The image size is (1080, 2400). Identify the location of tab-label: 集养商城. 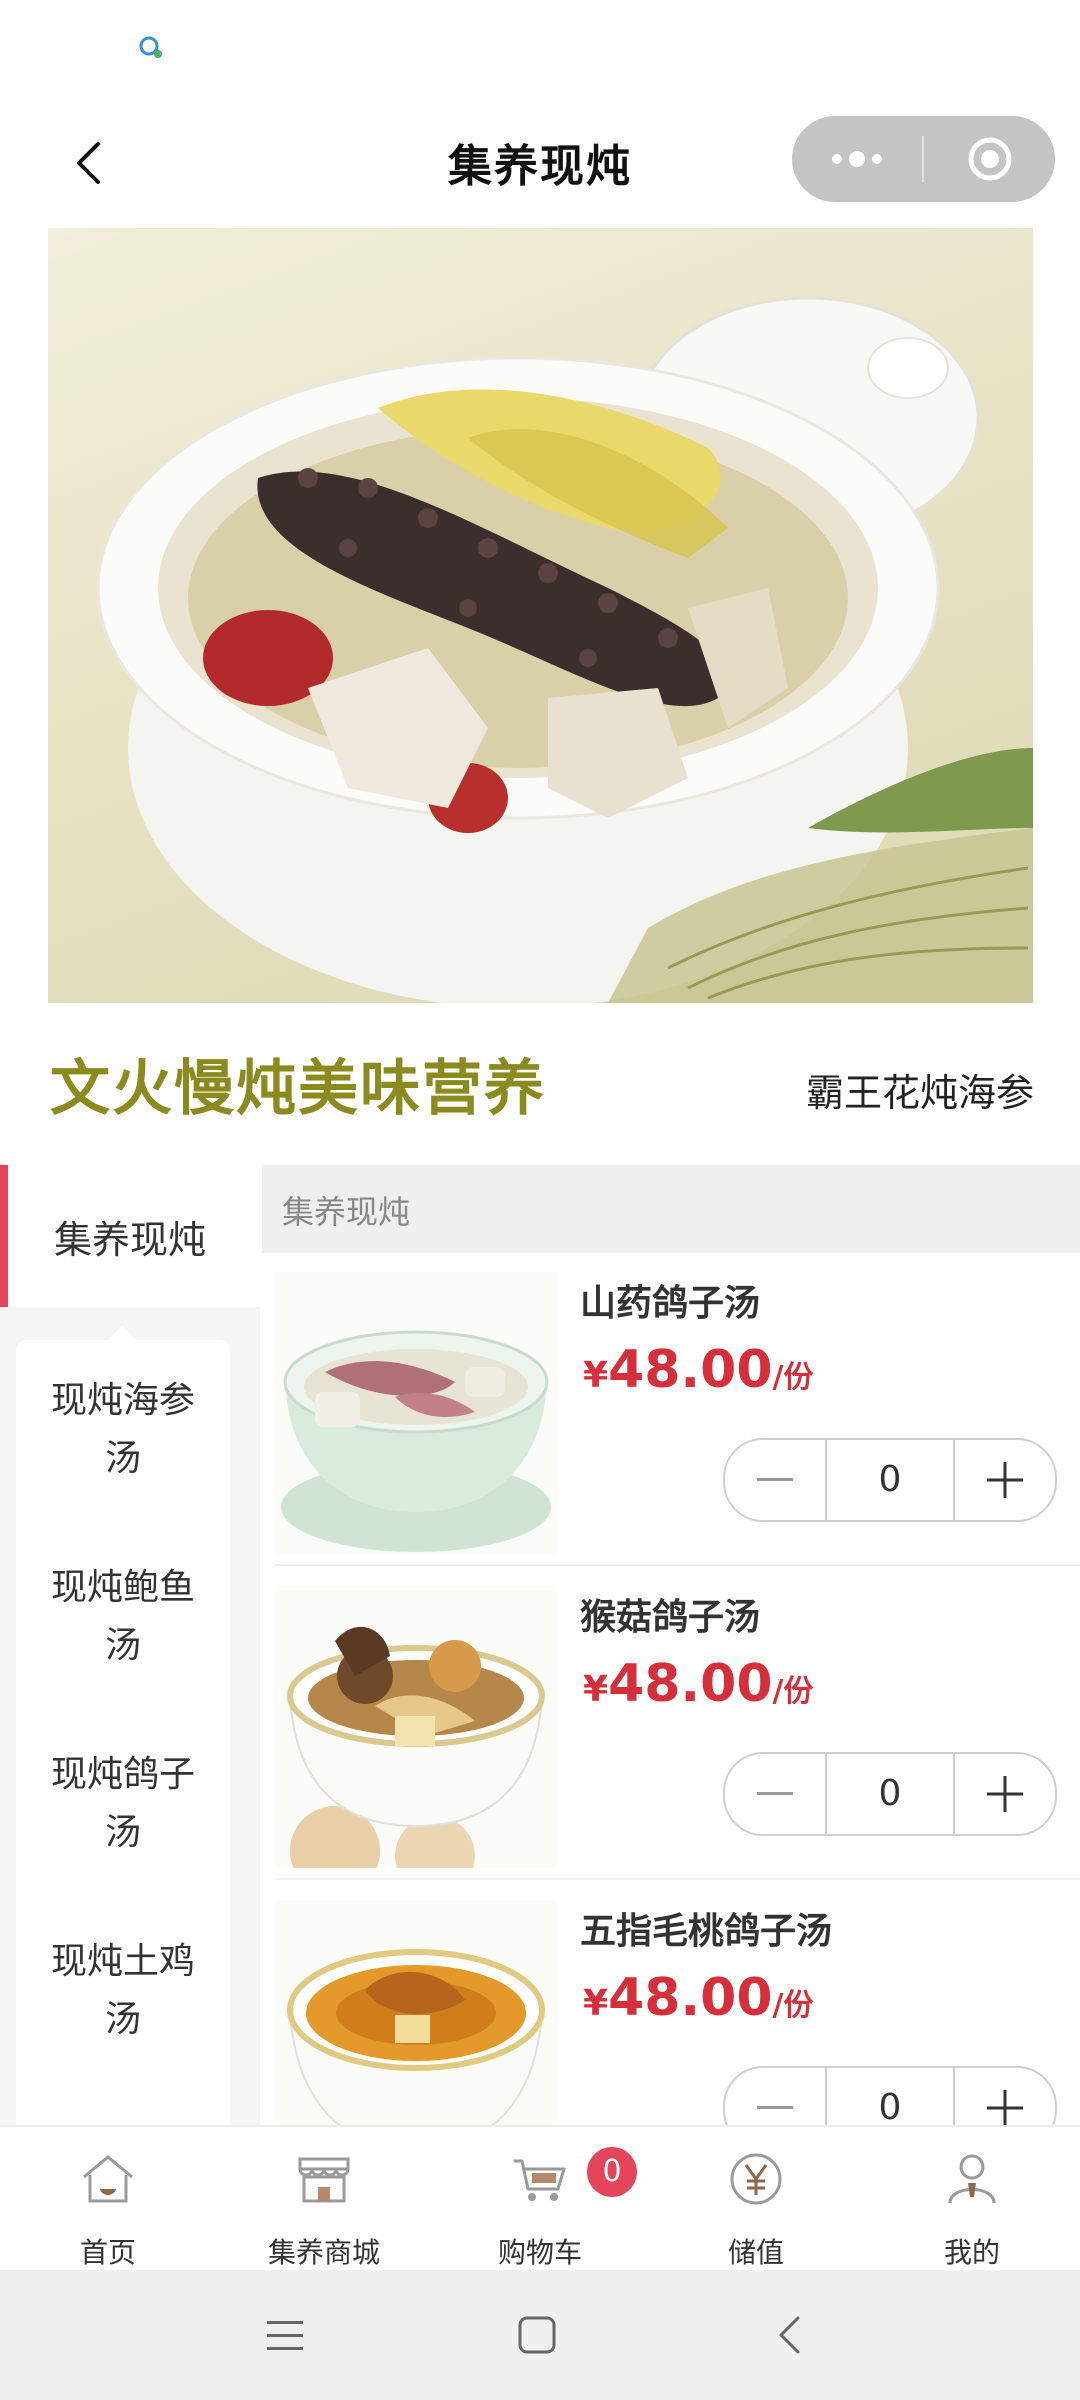
(323, 2252).